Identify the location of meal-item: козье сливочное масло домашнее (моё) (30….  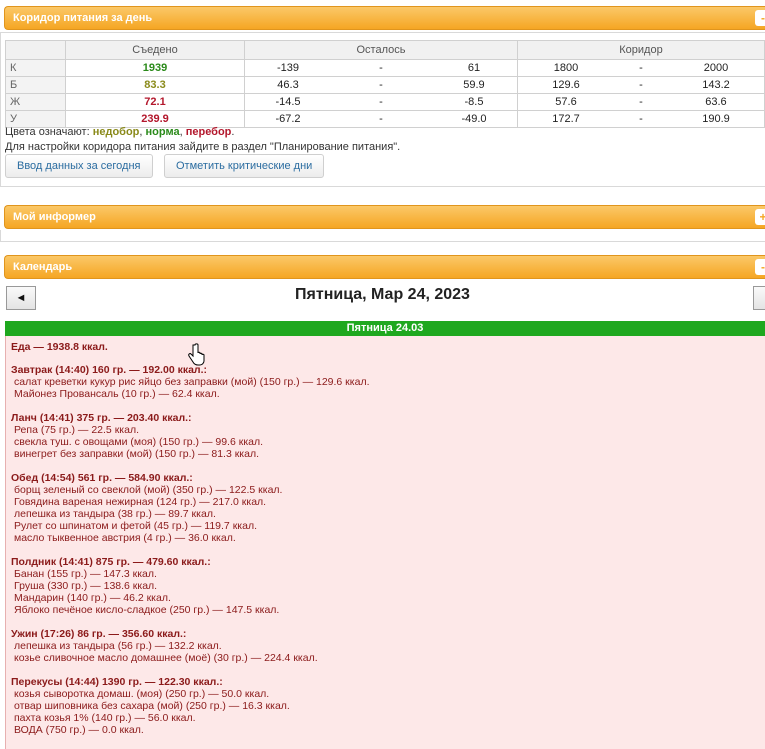
(166, 658).